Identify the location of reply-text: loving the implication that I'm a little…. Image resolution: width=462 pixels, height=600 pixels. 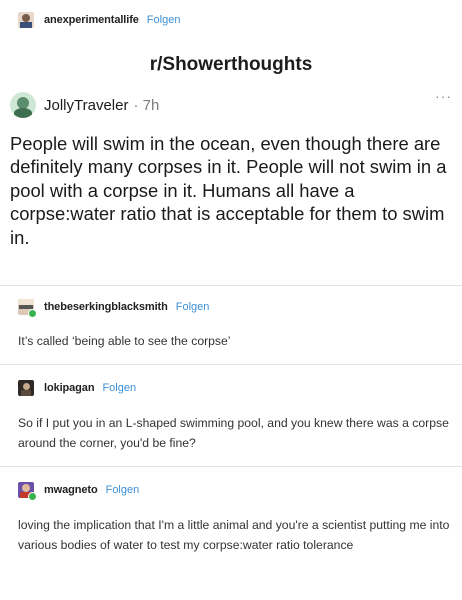
(234, 535).